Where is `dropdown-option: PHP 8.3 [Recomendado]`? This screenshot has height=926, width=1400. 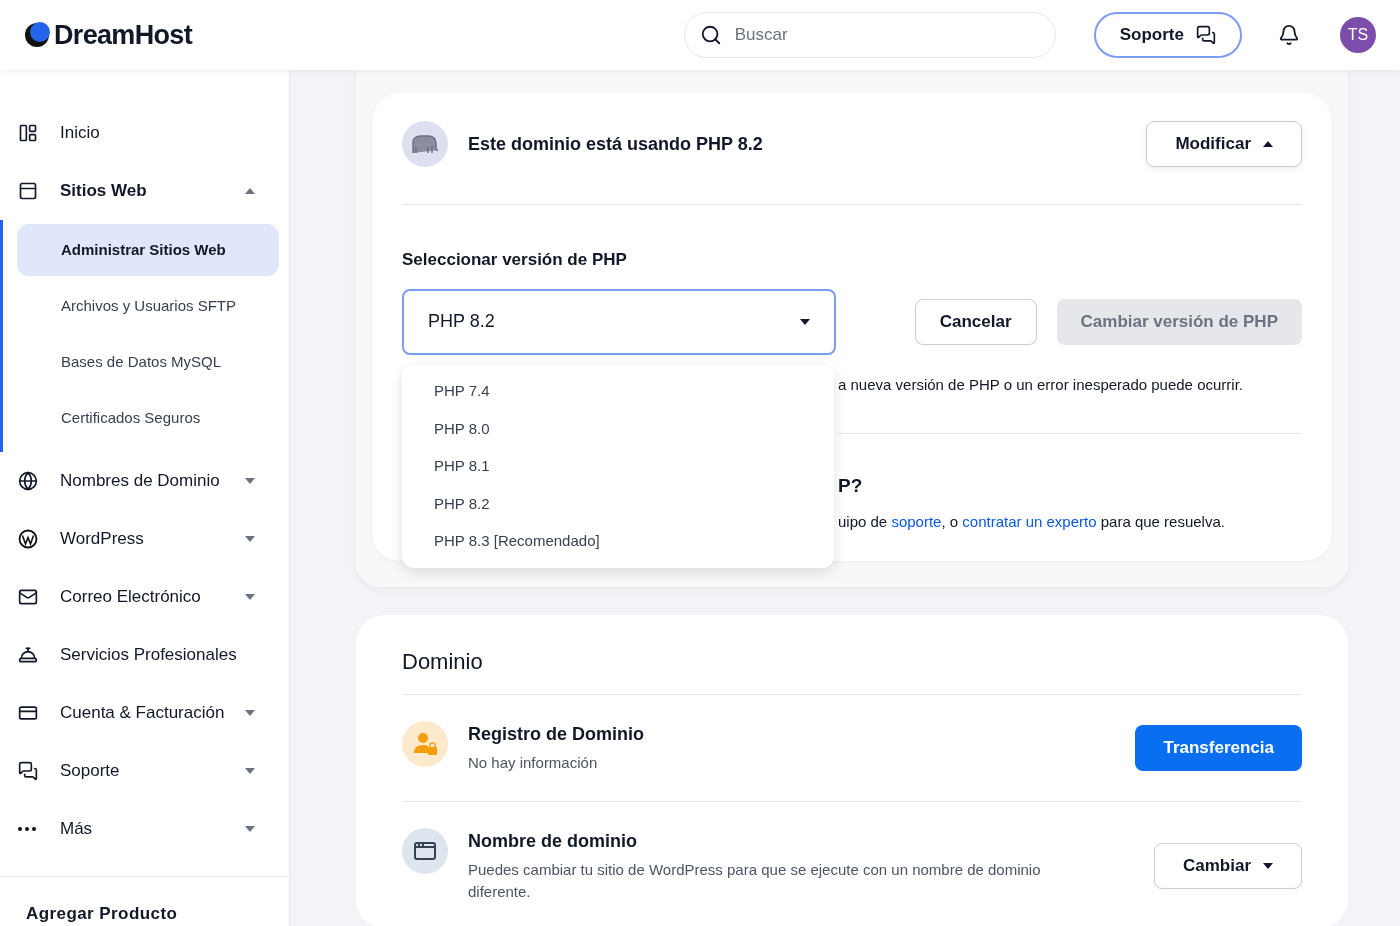
dropdown-option: PHP 8.3 [Recomendado] is located at coordinates (618, 541).